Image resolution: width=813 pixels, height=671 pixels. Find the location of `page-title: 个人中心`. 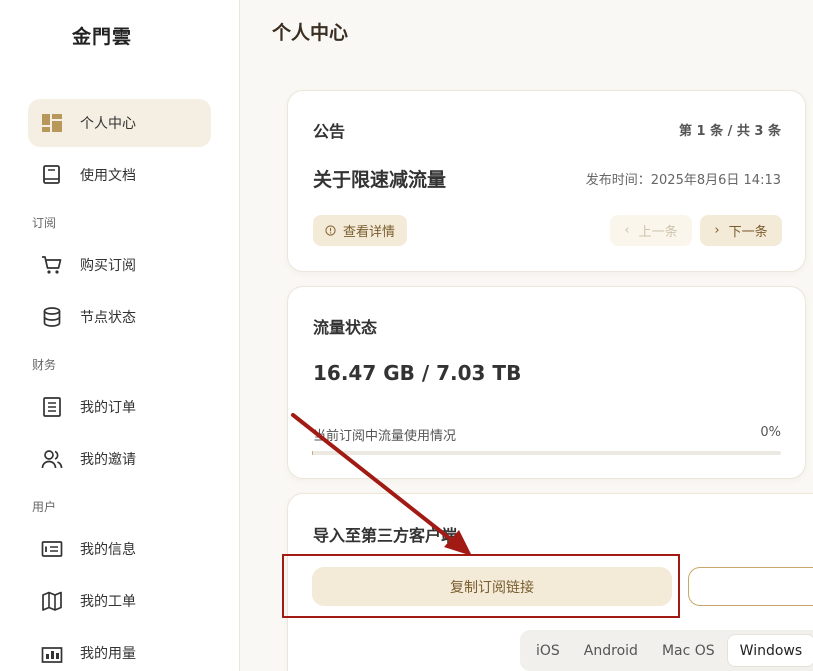

page-title: 个人中心 is located at coordinates (310, 33).